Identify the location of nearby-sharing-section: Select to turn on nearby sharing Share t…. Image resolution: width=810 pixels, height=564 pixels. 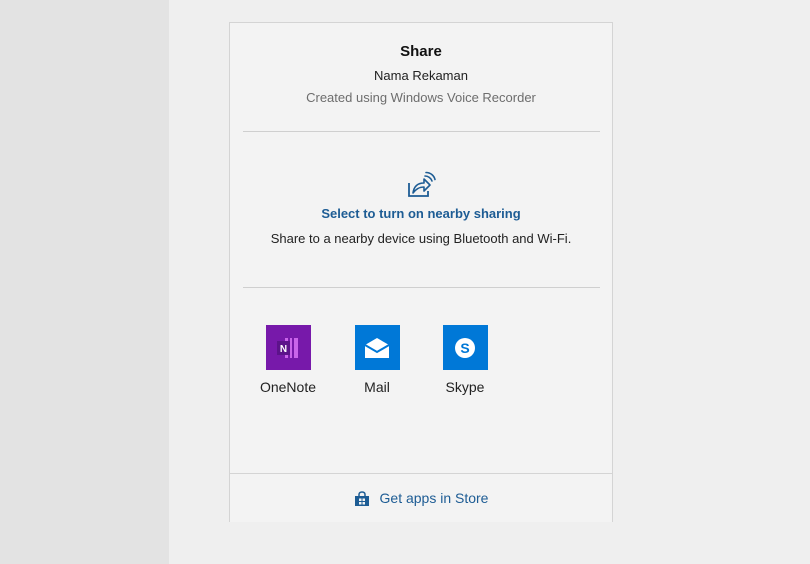
(421, 209).